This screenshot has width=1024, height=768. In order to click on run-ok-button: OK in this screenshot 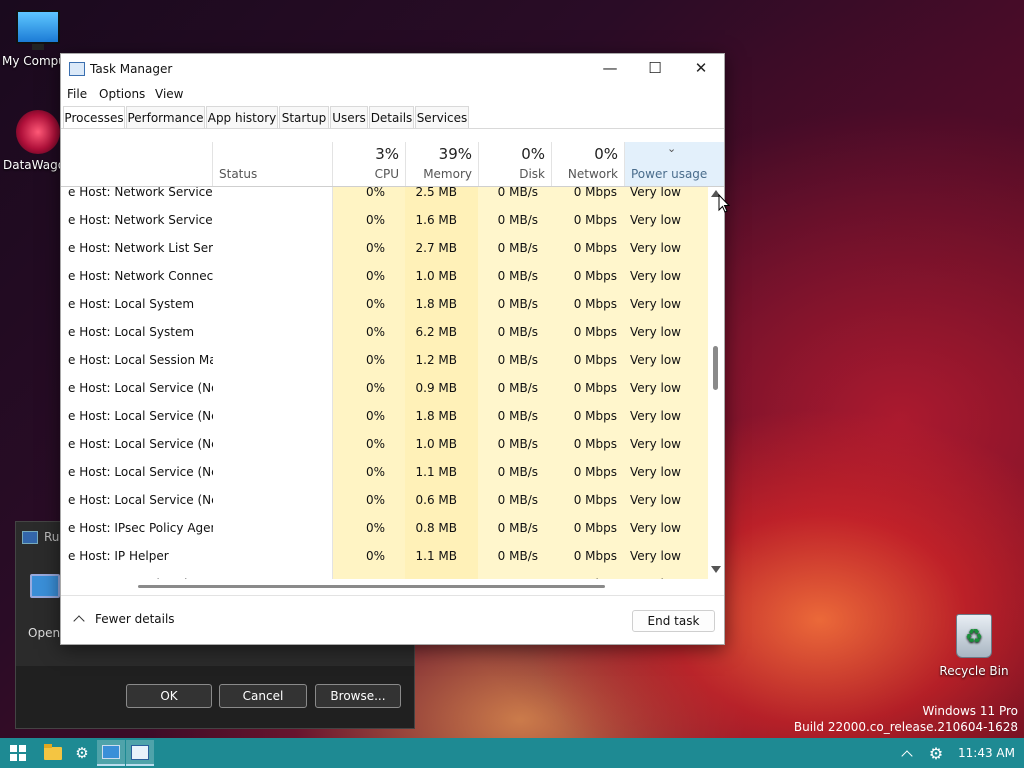, I will do `click(169, 696)`.